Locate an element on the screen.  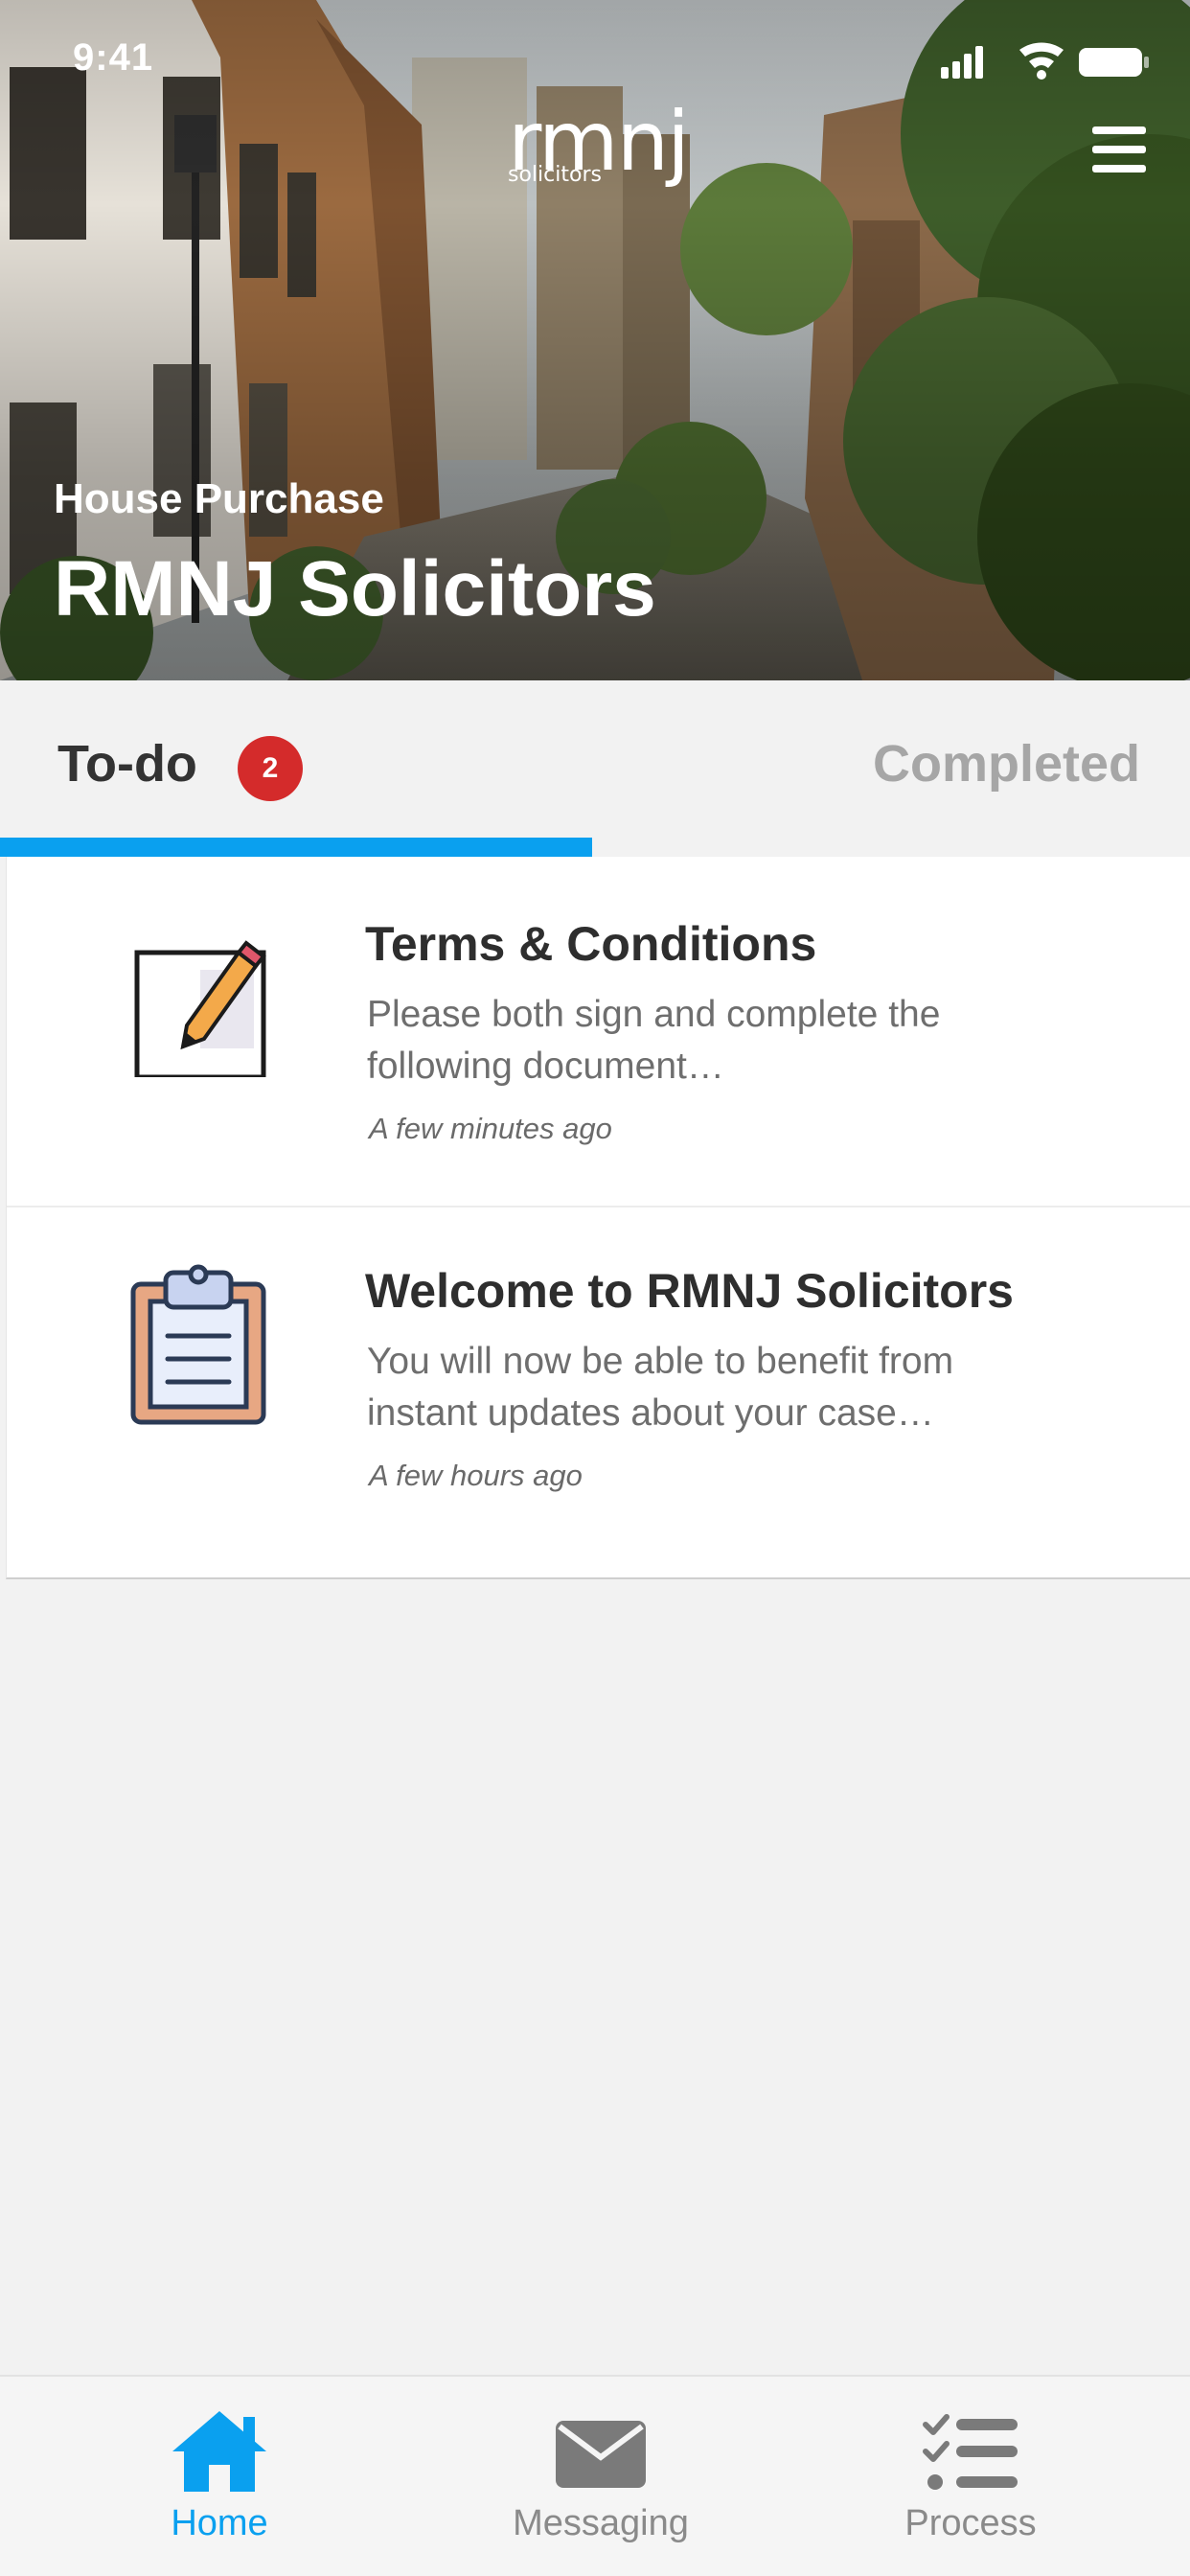
nav-messaging: Messaging is located at coordinates (595, 2476).